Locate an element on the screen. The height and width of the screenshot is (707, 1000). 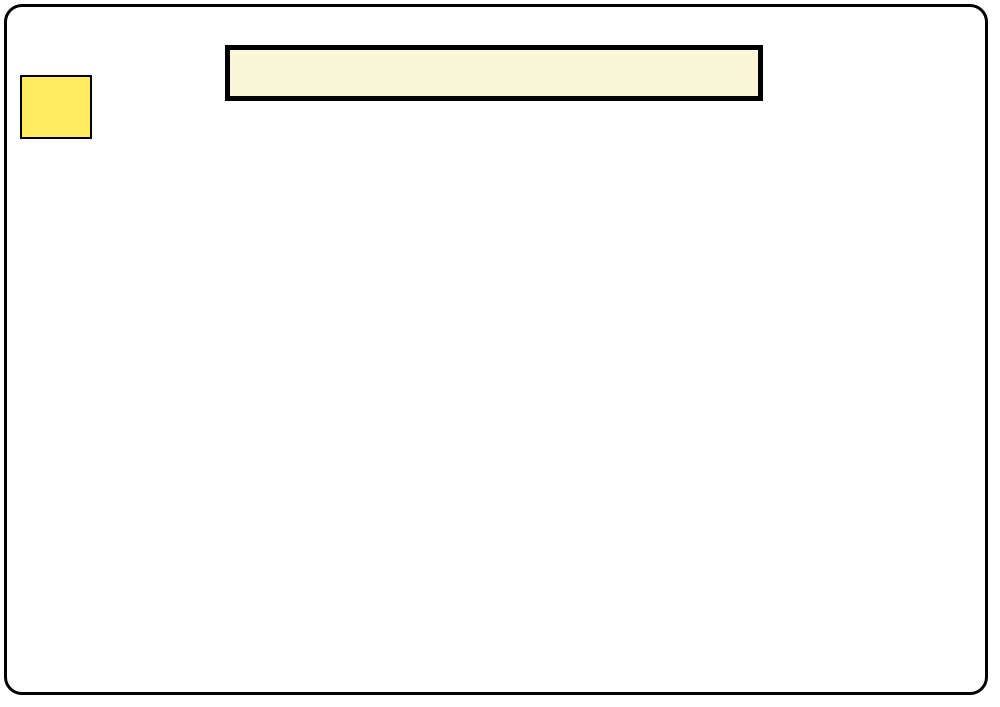
page-title is located at coordinates (494, 73).